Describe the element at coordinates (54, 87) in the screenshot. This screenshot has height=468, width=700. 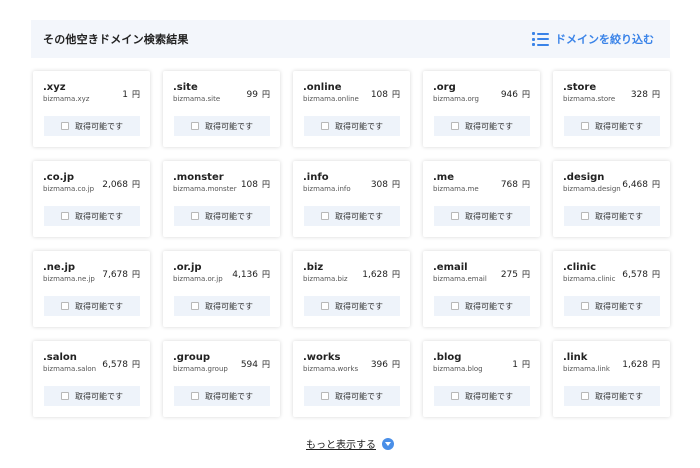
I see `domain-tld: .xyz` at that location.